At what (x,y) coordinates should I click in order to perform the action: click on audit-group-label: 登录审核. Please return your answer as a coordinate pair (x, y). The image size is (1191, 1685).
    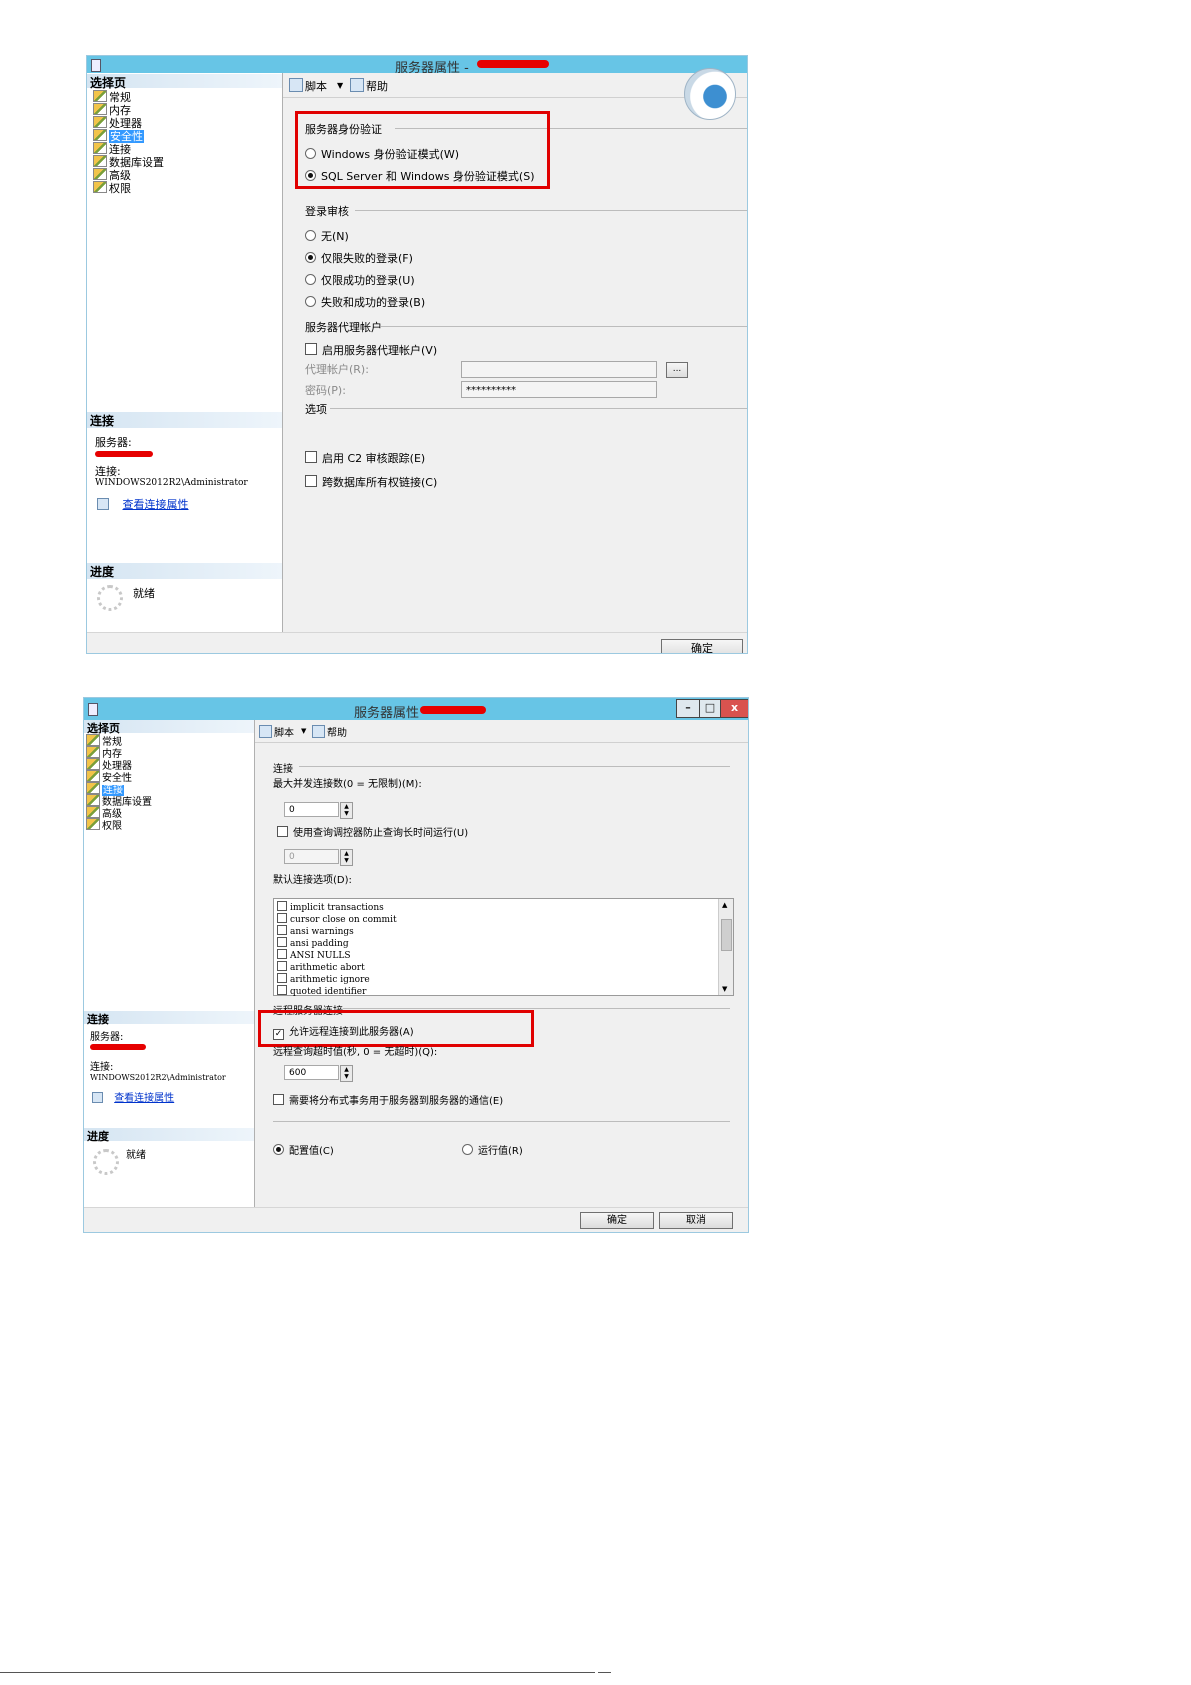
    Looking at the image, I should click on (327, 211).